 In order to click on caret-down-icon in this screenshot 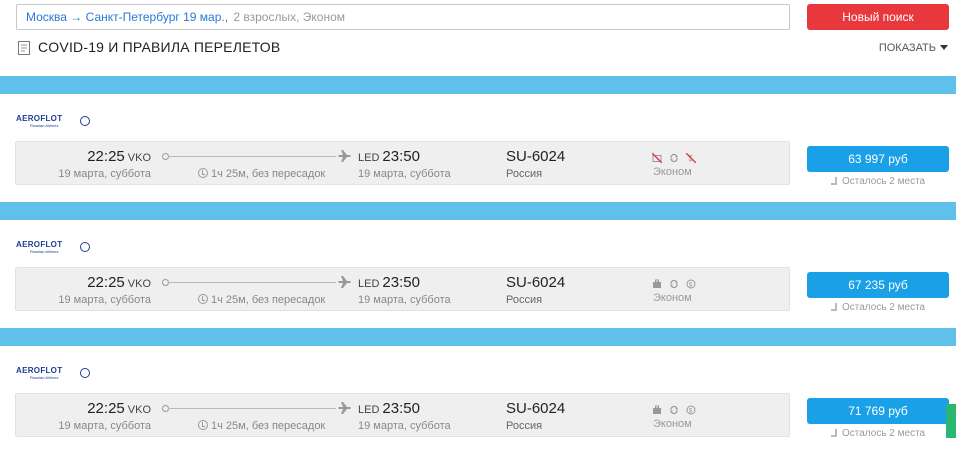, I will do `click(944, 47)`.